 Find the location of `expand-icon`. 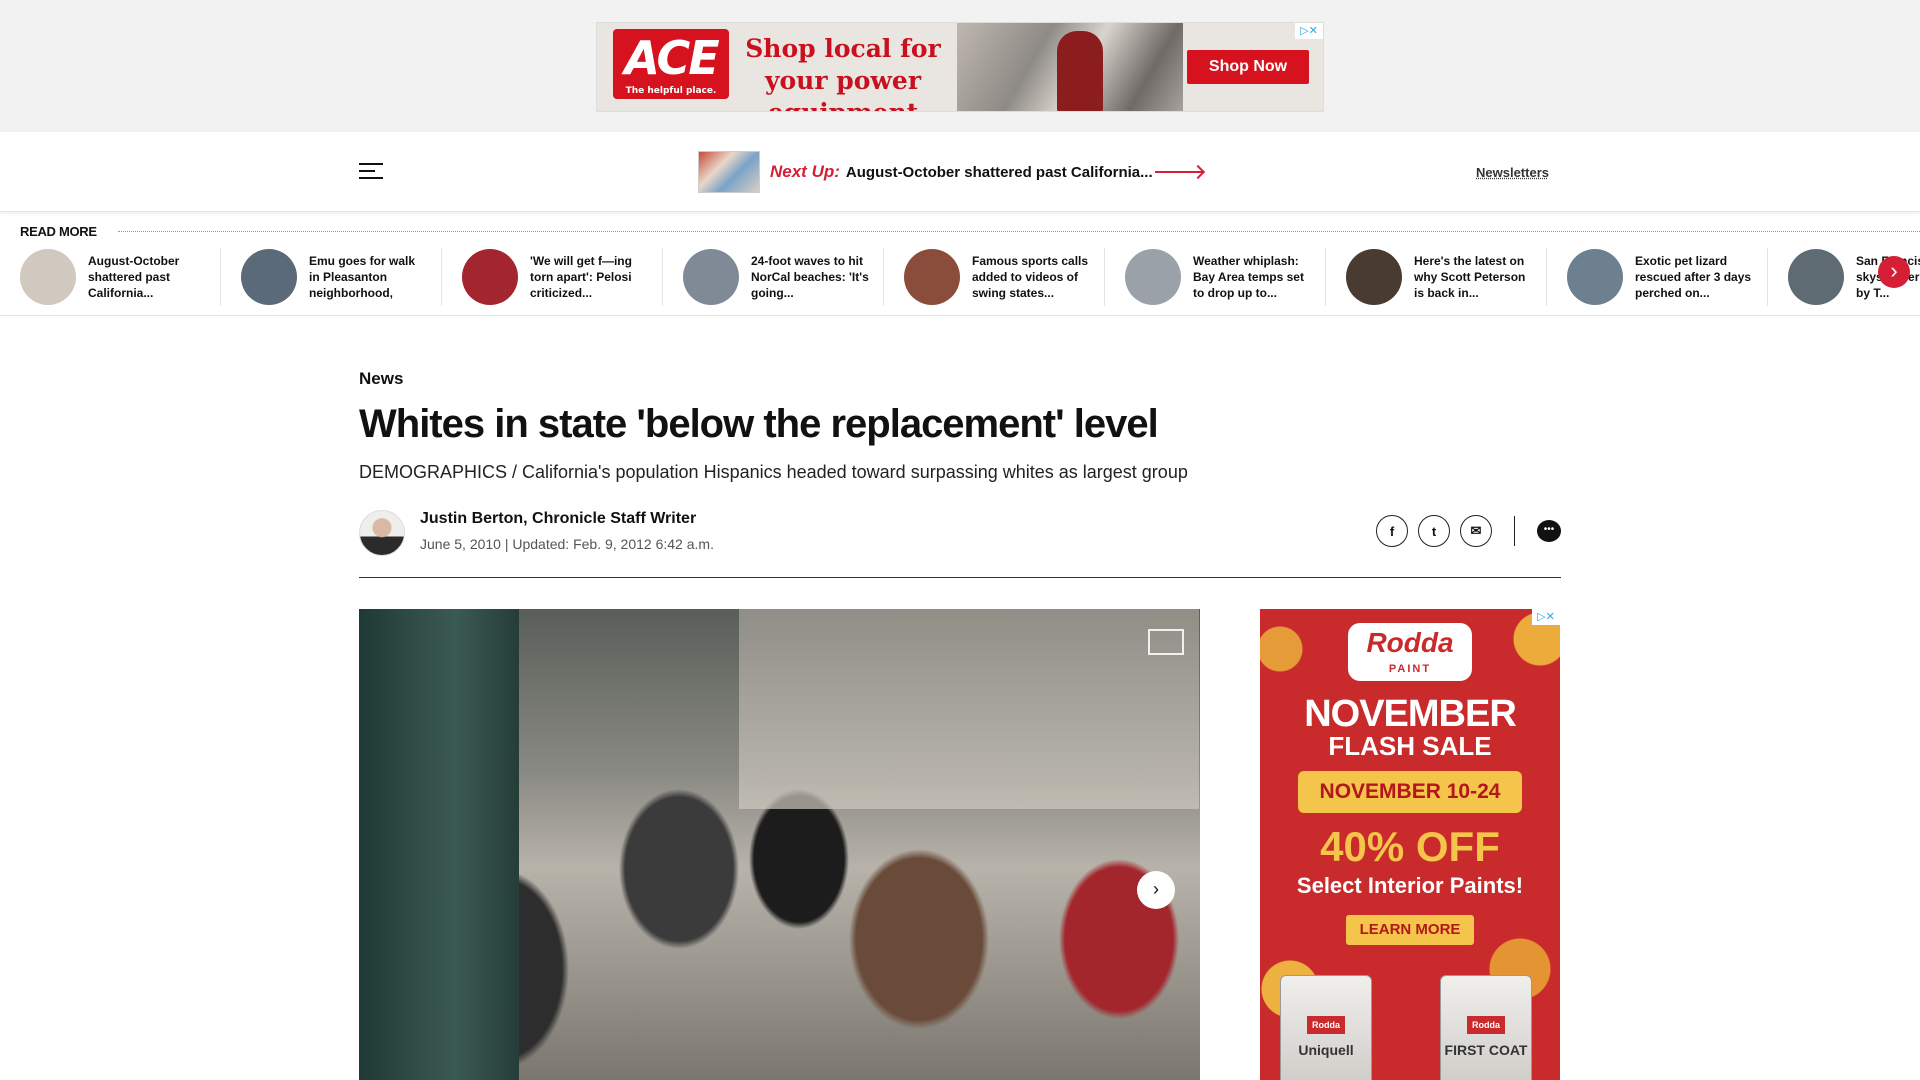

expand-icon is located at coordinates (1166, 642).